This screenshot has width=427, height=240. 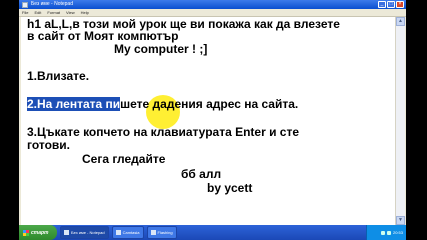 I want to click on clock: 20:53, so click(x=397, y=232).